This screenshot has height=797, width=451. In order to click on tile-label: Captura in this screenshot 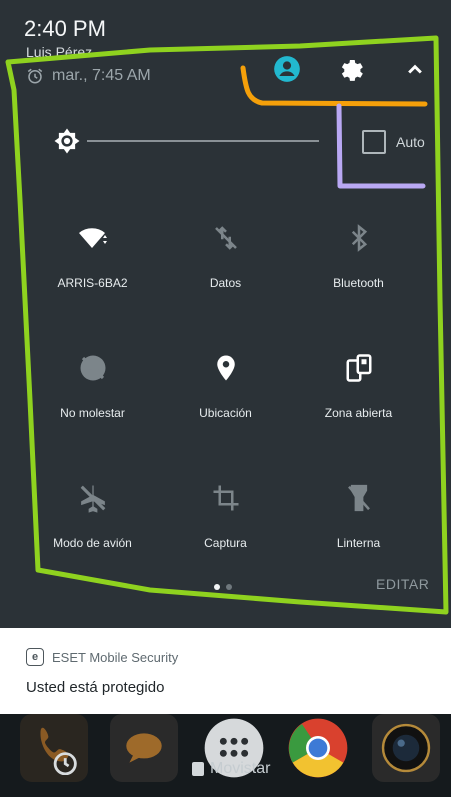, I will do `click(225, 543)`.